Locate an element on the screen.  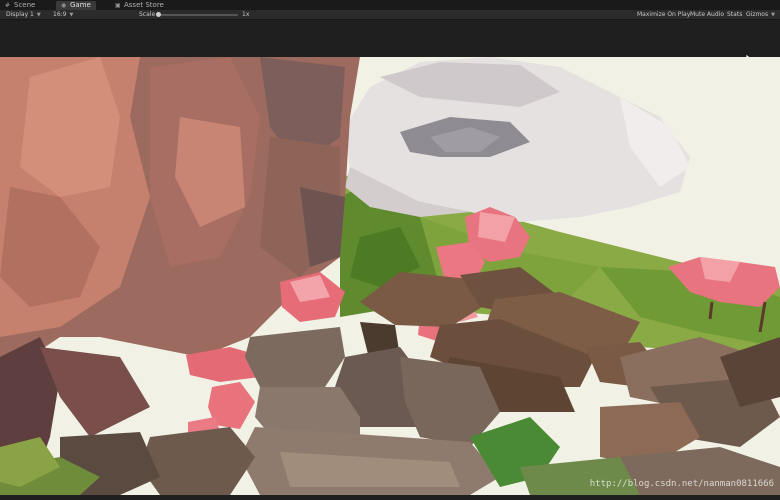
tab-scene: # Scene is located at coordinates (20, 5).